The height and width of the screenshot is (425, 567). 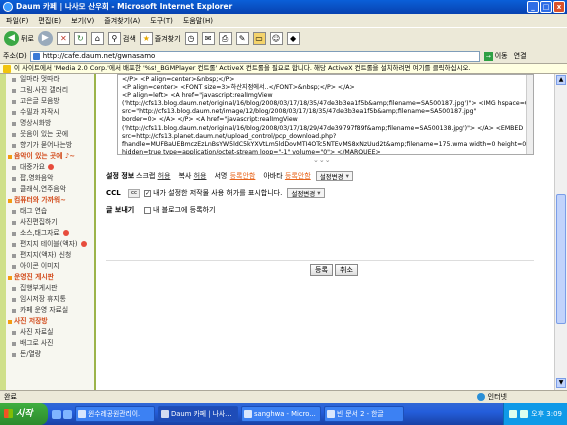 What do you see at coordinates (40, 200) in the screenshot?
I see `sidebar-item-label: 컴퓨터와 가까워~` at bounding box center [40, 200].